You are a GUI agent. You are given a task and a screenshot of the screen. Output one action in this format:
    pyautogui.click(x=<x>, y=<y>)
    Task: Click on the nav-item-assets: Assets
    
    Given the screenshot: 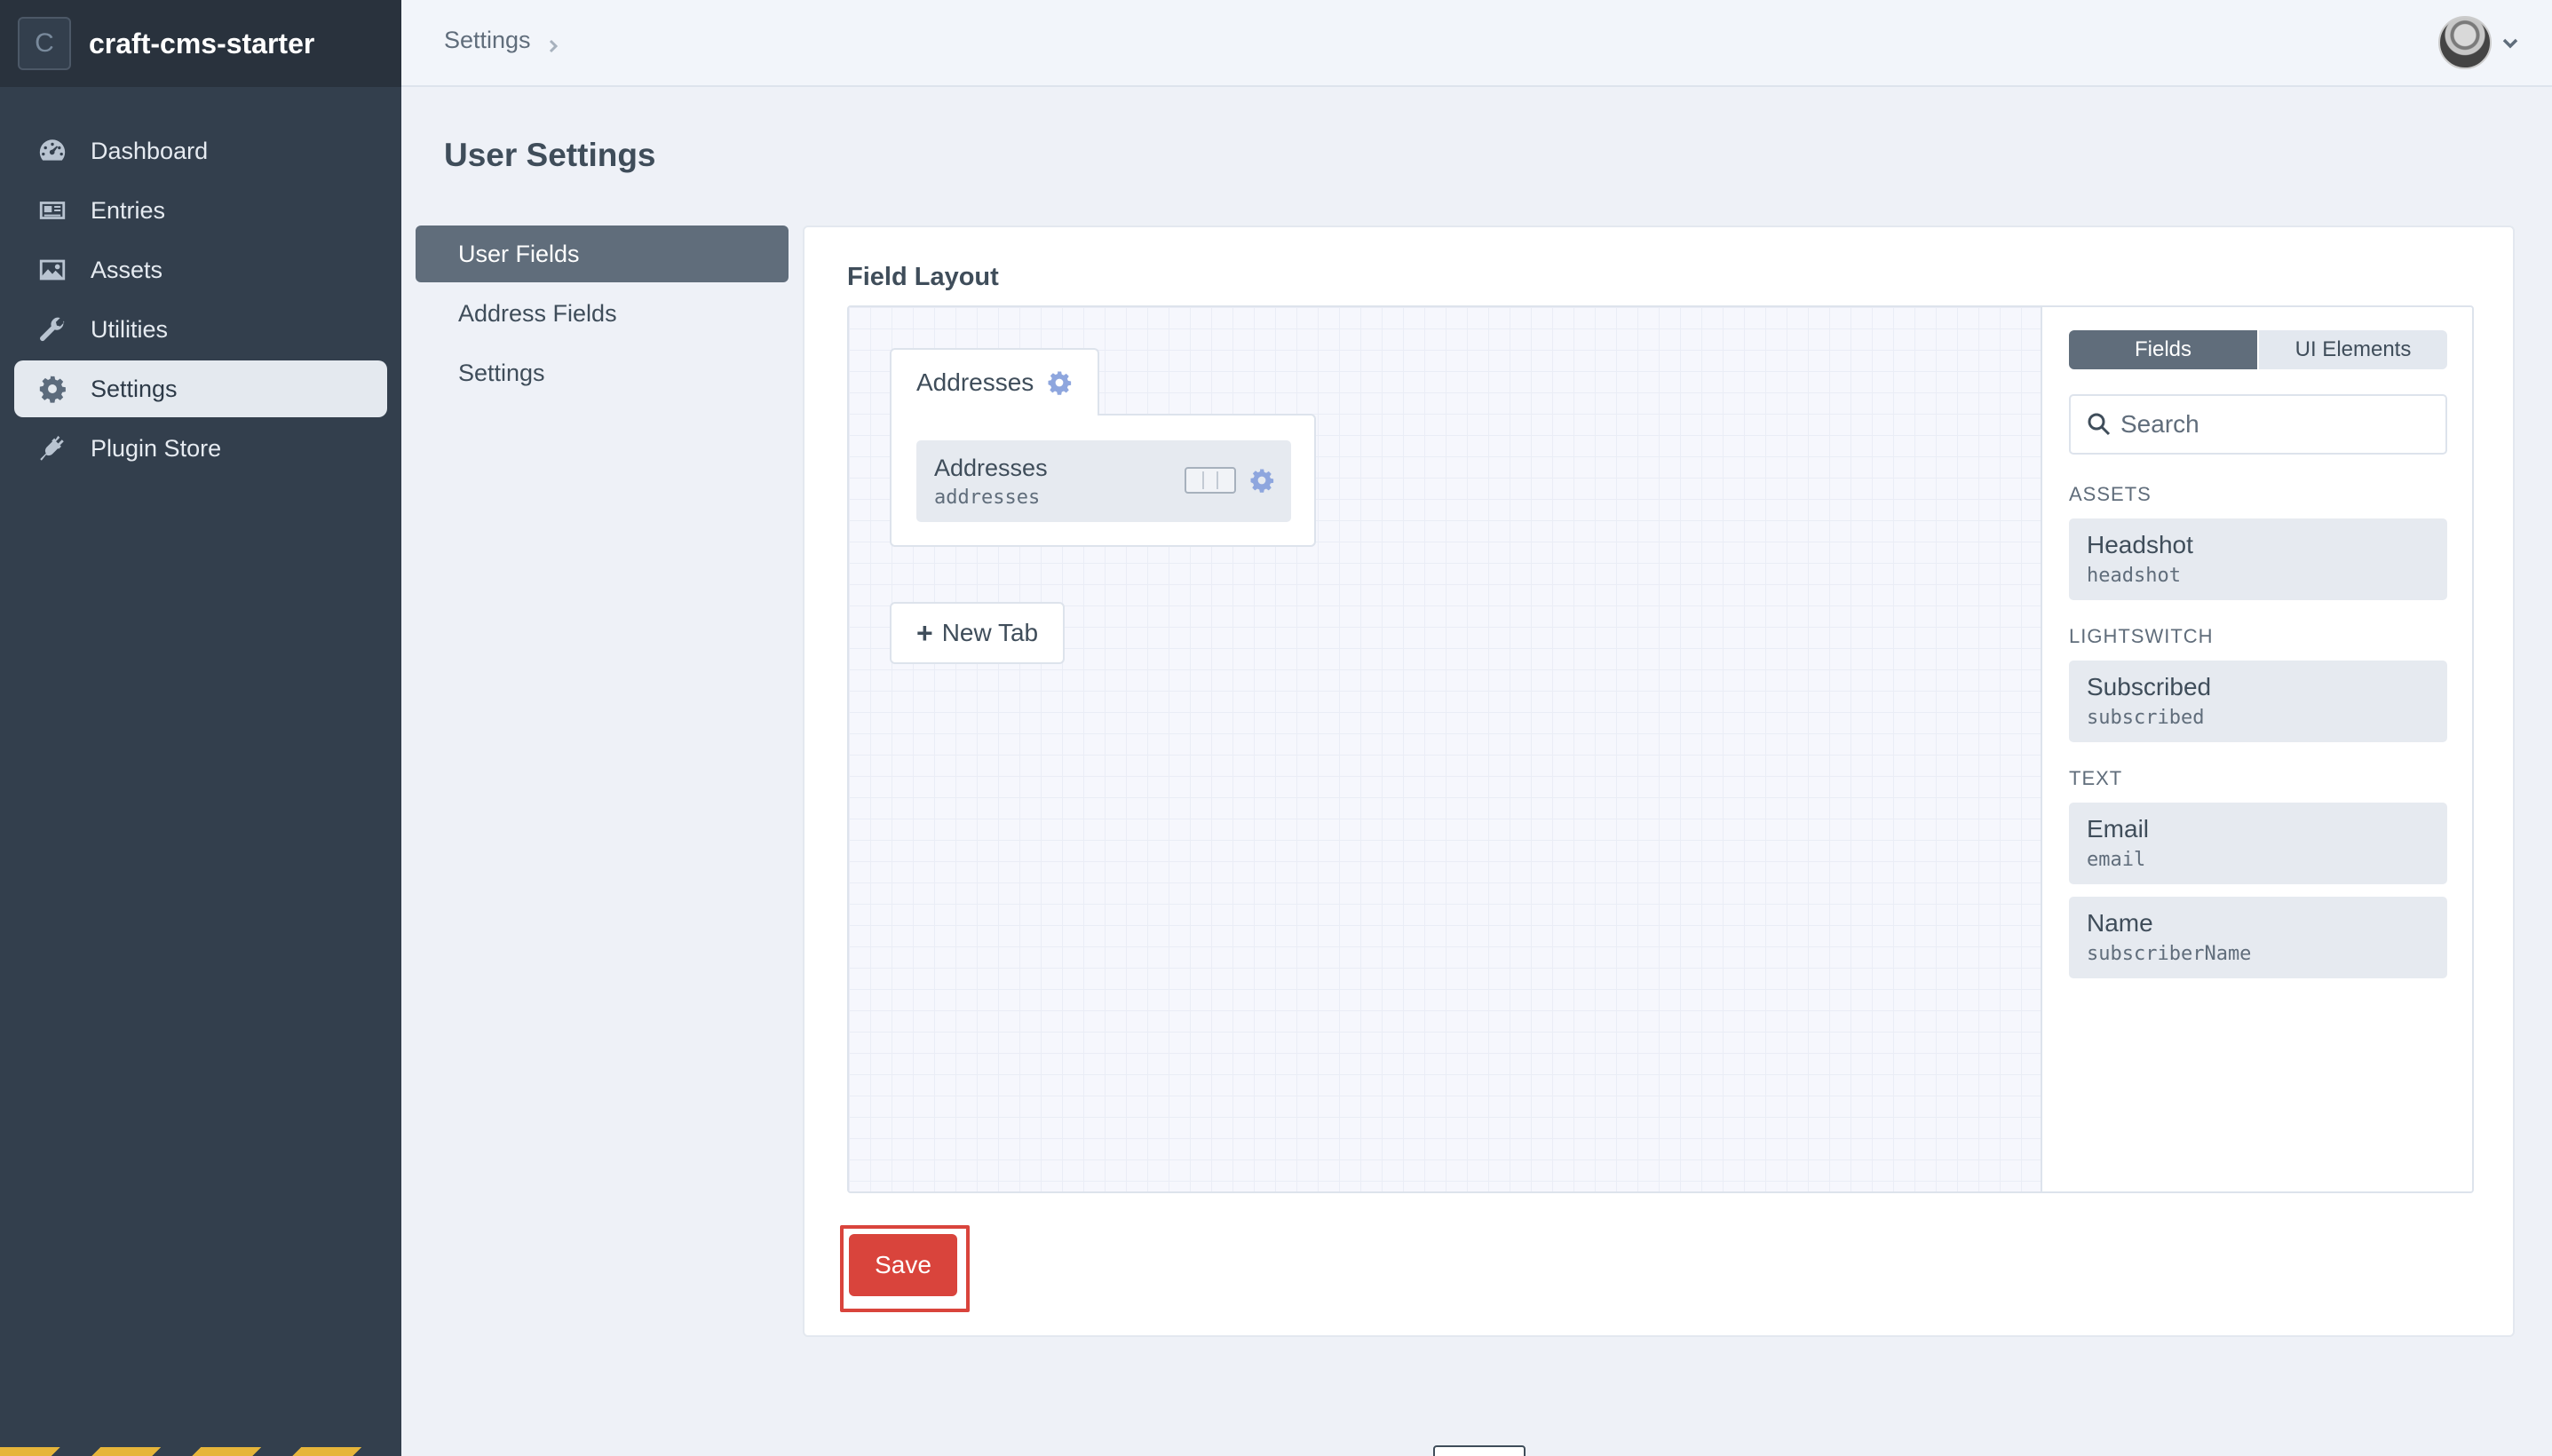 What is the action you would take?
    pyautogui.click(x=200, y=269)
    